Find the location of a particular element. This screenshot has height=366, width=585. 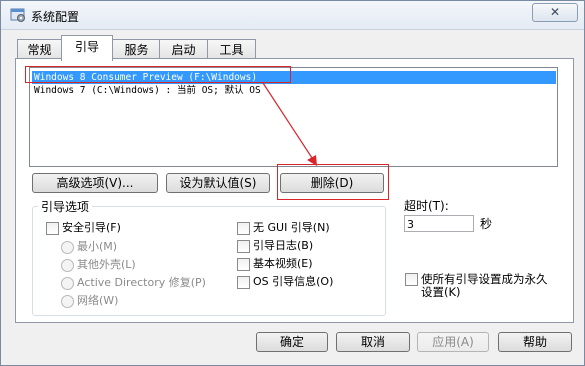

network-label: 网络(W) is located at coordinates (98, 300).